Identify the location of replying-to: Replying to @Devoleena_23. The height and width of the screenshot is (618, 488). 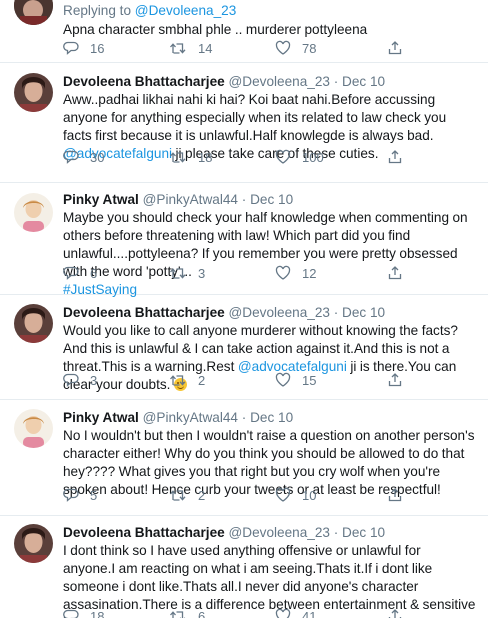
(150, 10).